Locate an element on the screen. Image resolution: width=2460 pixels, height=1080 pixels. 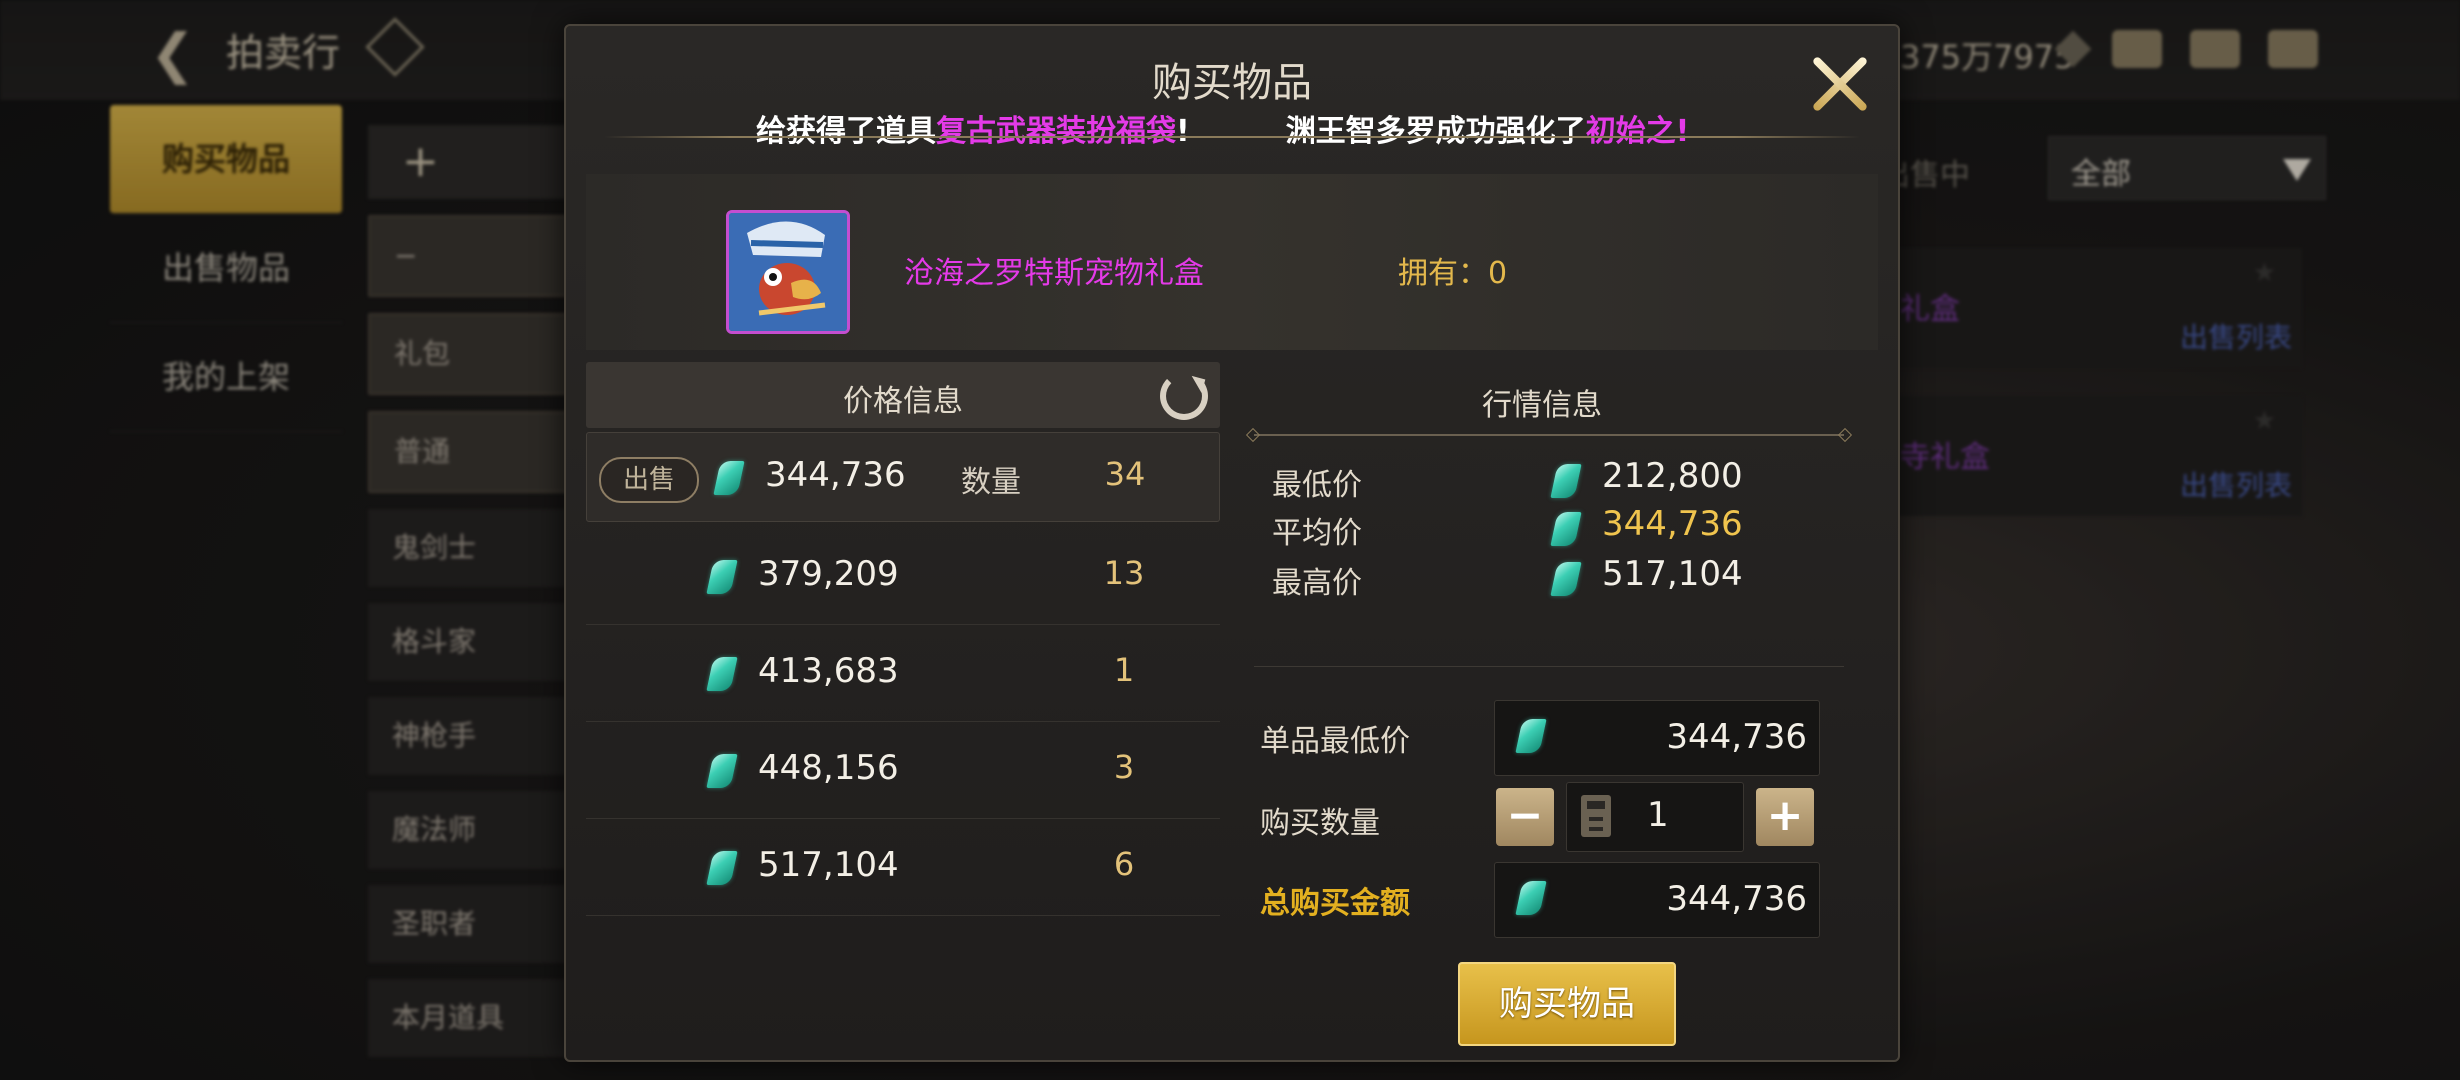
section-divider is located at coordinates (1549, 666).